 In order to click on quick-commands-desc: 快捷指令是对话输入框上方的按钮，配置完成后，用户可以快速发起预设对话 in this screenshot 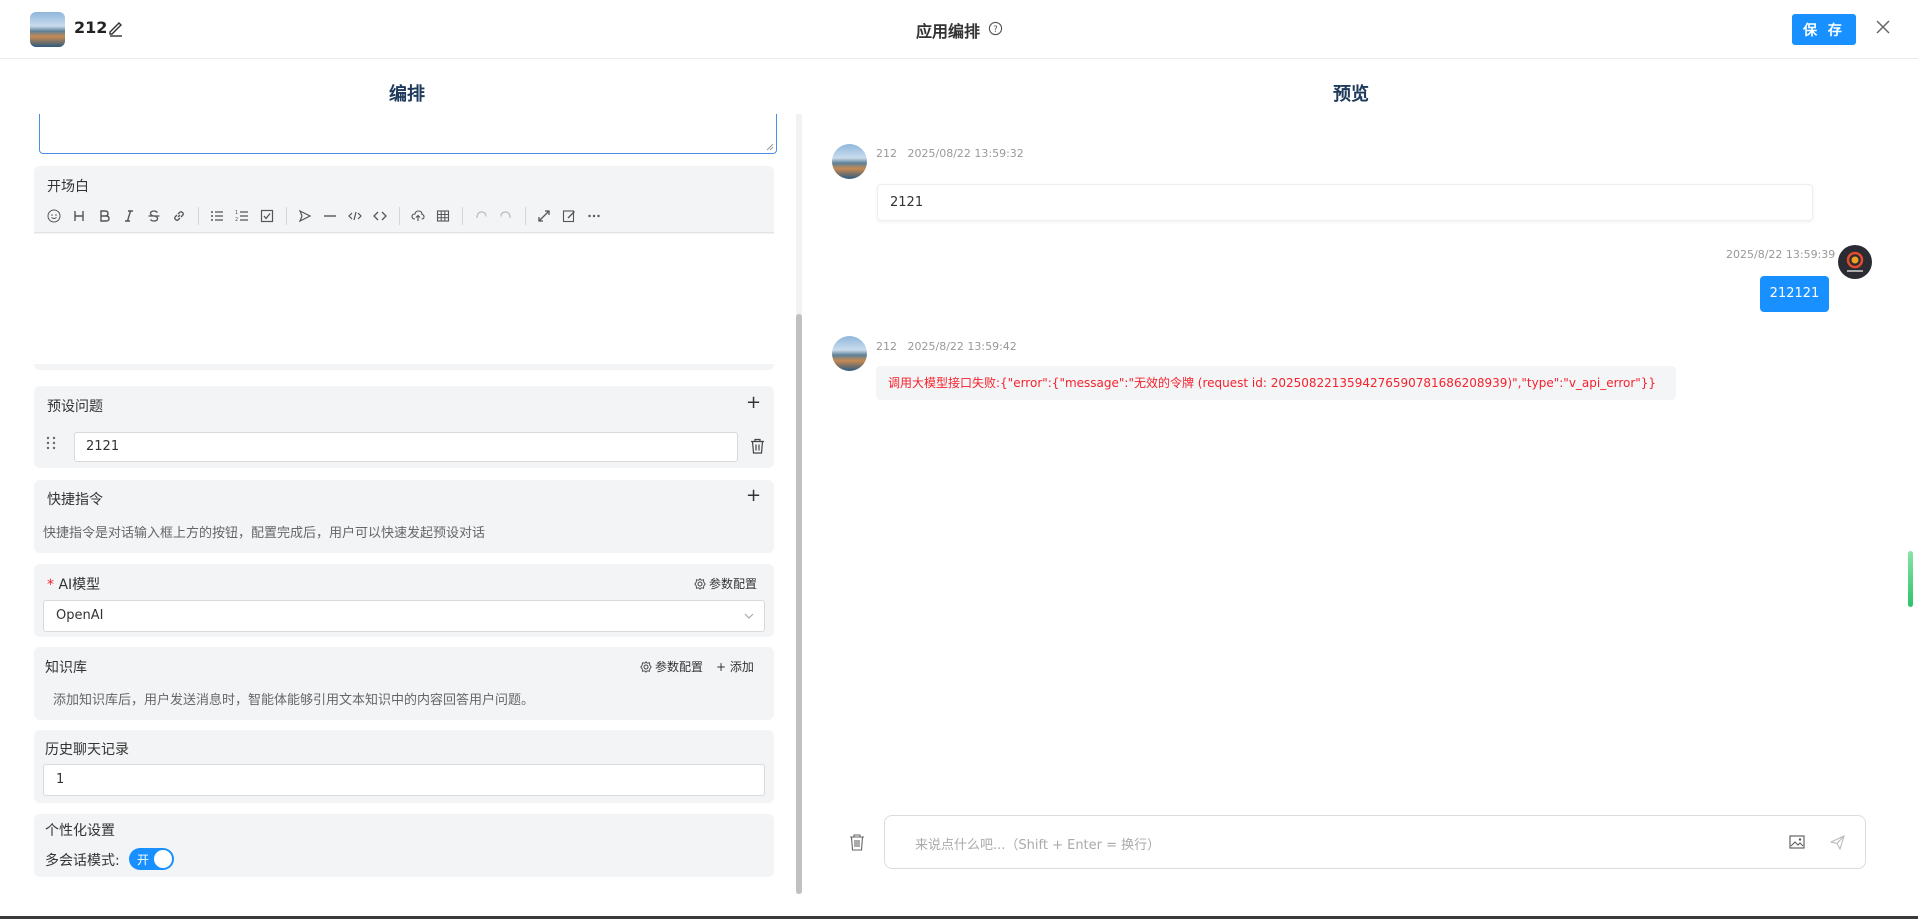, I will do `click(264, 533)`.